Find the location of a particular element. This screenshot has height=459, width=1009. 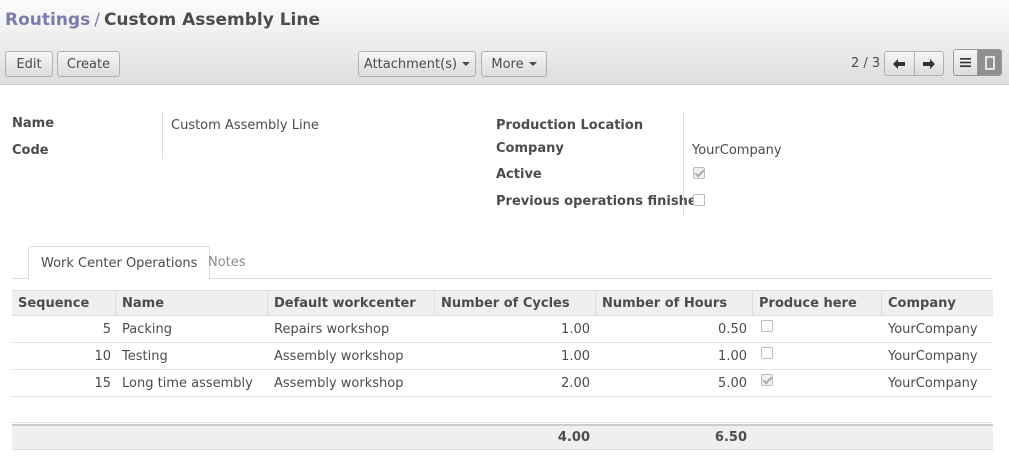

form-view-button is located at coordinates (989, 62).